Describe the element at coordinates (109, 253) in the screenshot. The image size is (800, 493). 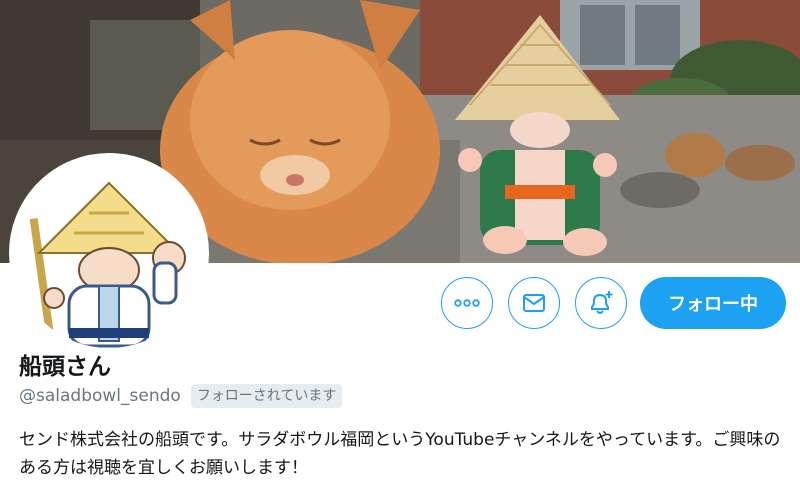
I see `avatar` at that location.